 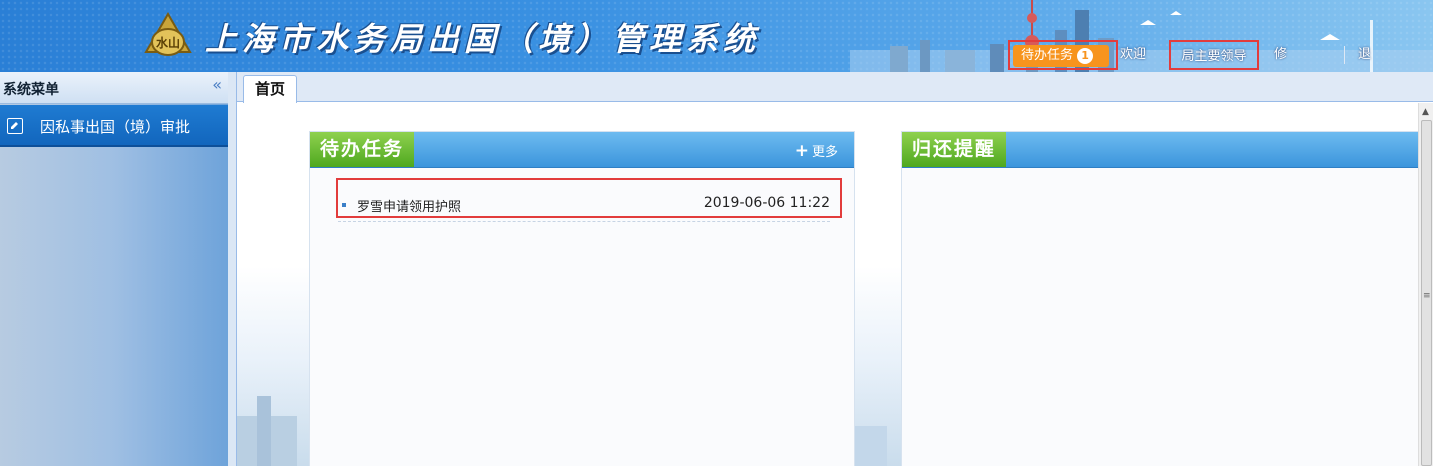 What do you see at coordinates (114, 88) in the screenshot?
I see `sidebar-header: 系统菜单 «` at bounding box center [114, 88].